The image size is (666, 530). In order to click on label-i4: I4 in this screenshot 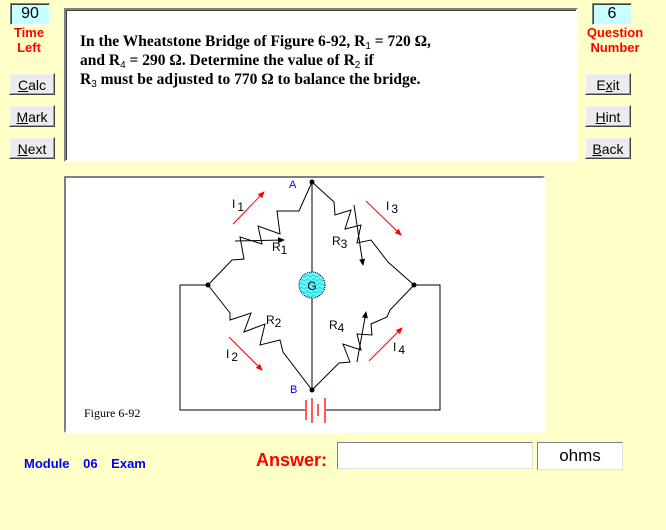, I will do `click(399, 348)`.